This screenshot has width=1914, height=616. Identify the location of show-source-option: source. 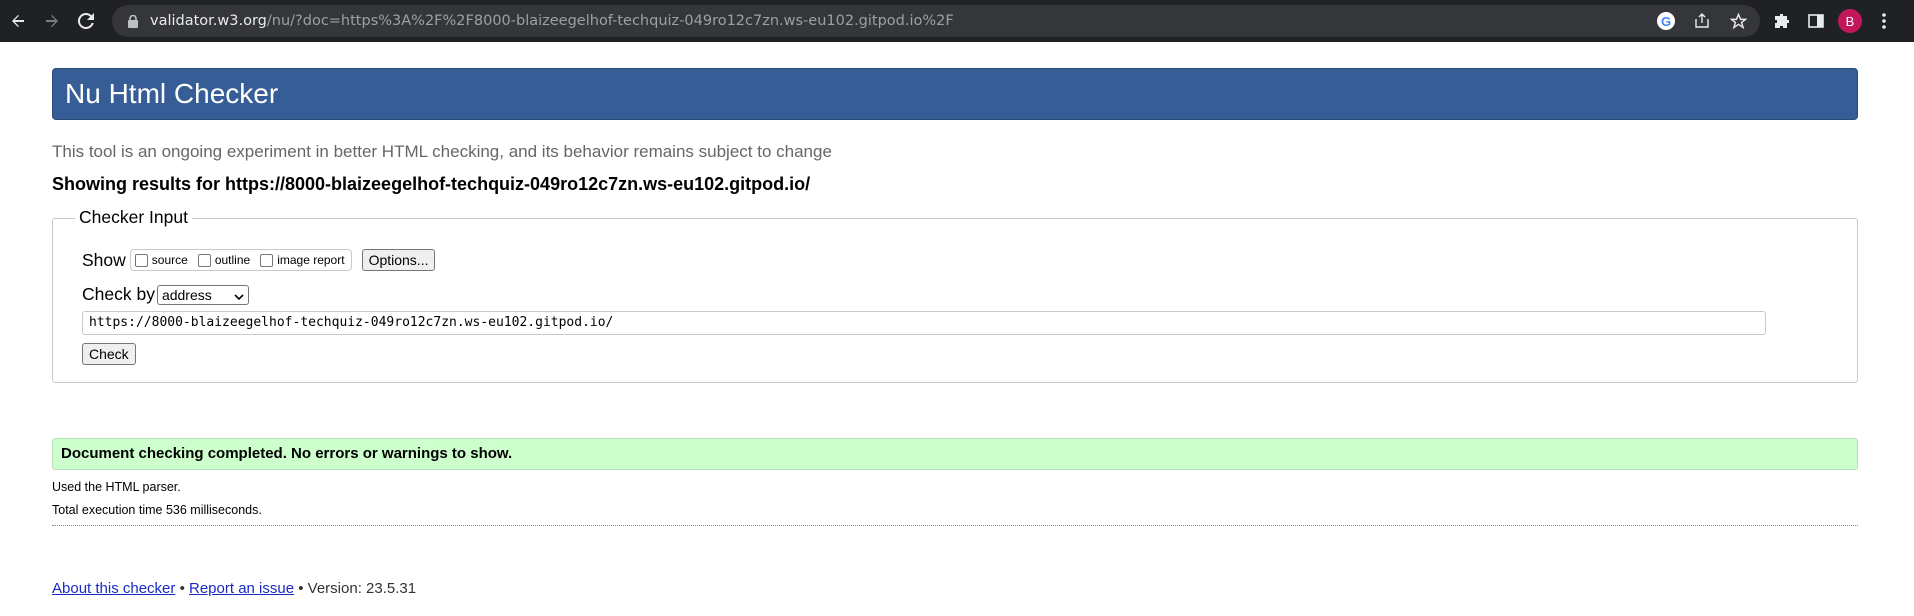
(161, 260).